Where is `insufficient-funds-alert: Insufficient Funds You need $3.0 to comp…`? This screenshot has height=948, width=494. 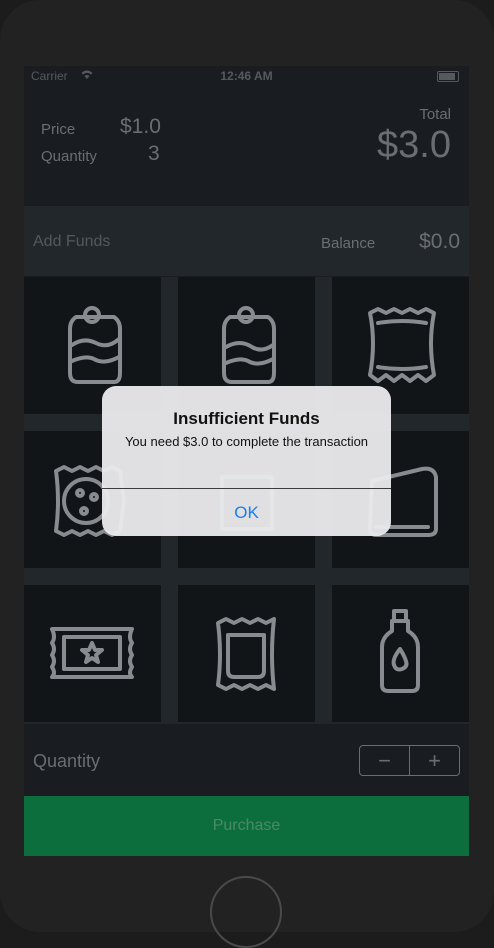 insufficient-funds-alert: Insufficient Funds You need $3.0 to comp… is located at coordinates (246, 461).